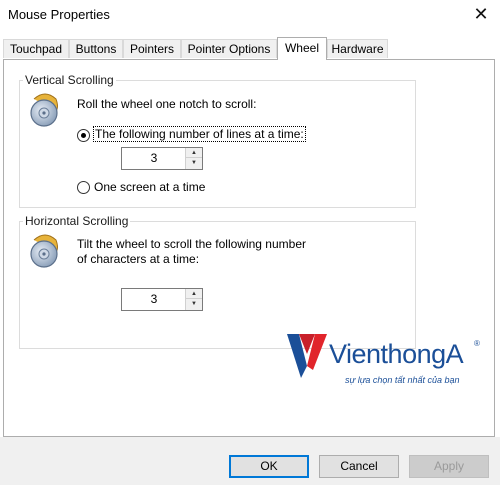 This screenshot has height=485, width=500. I want to click on mouse-wheel-icon, so click(44, 110).